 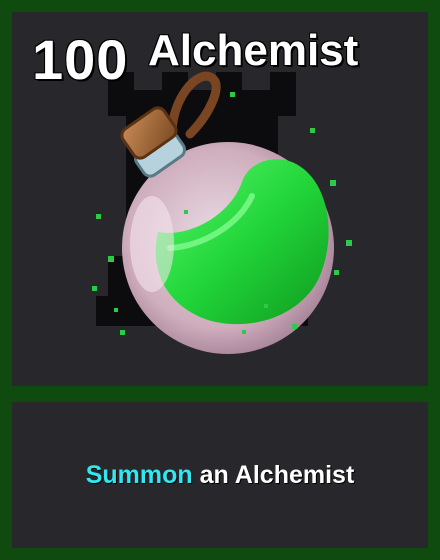 What do you see at coordinates (80, 59) in the screenshot?
I see `cost-label: 100` at bounding box center [80, 59].